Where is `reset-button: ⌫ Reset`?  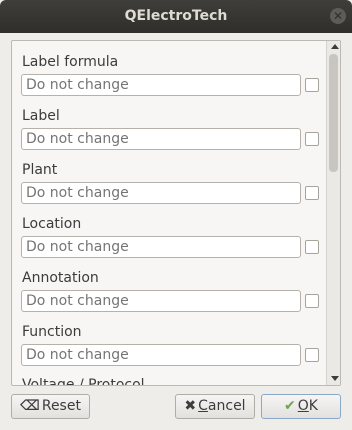
reset-button: ⌫ Reset is located at coordinates (50, 406).